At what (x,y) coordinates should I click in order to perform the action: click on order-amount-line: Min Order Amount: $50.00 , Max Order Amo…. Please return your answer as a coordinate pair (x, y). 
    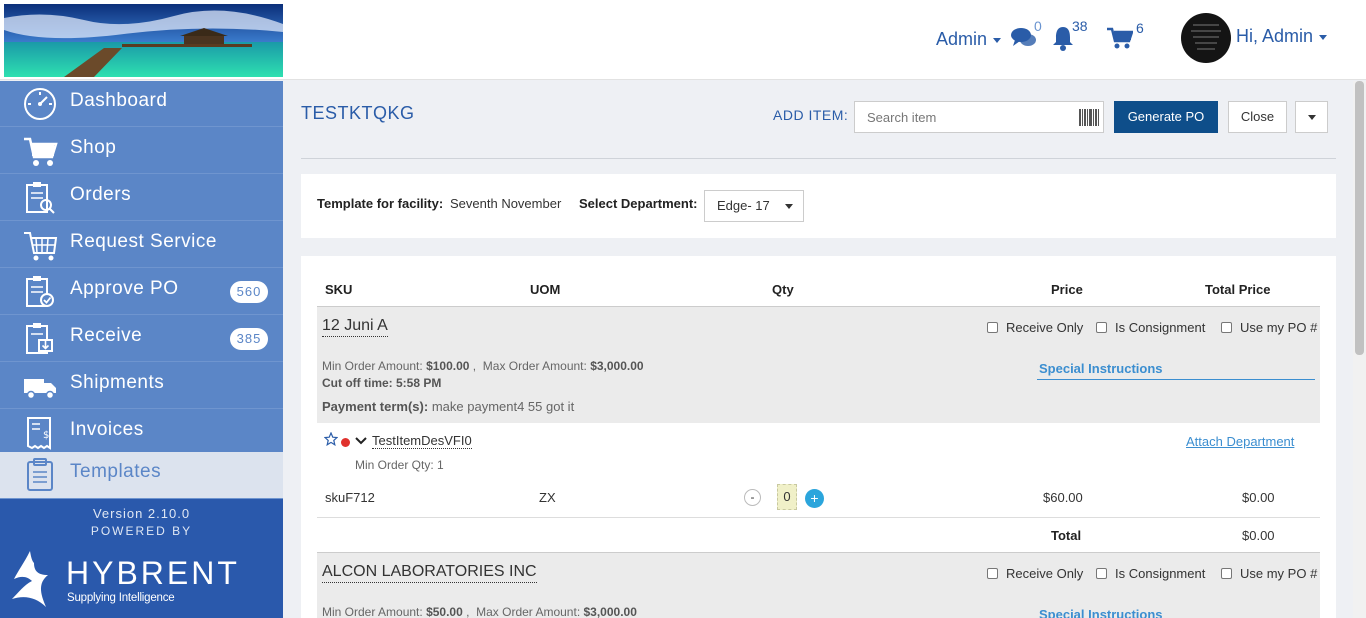
    Looking at the image, I should click on (479, 611).